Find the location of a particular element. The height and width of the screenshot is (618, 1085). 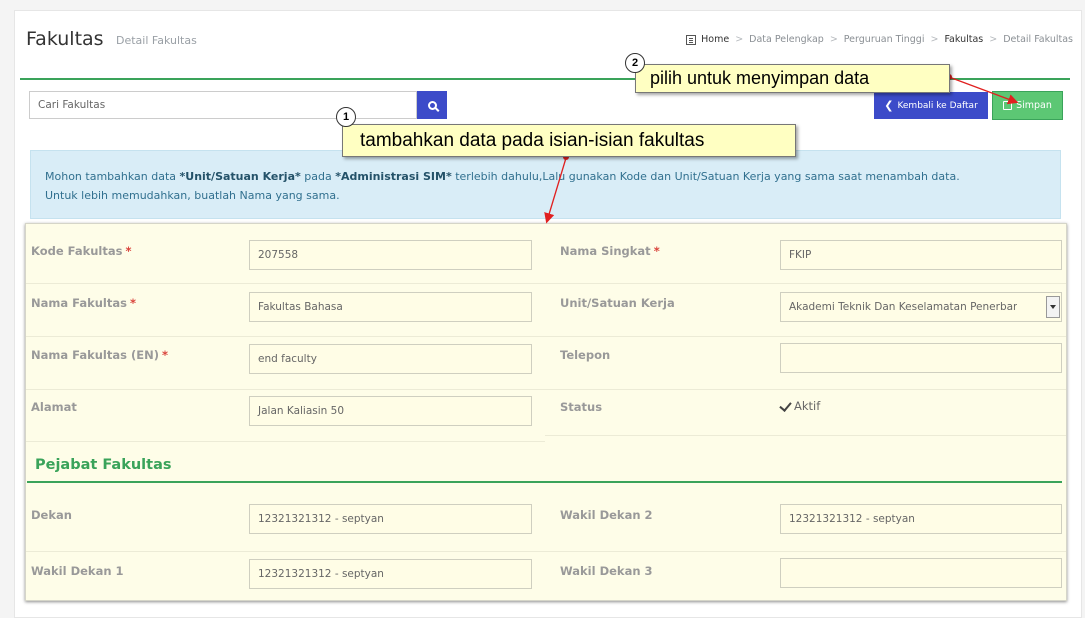

annotation-1-badge: 1 is located at coordinates (346, 117).